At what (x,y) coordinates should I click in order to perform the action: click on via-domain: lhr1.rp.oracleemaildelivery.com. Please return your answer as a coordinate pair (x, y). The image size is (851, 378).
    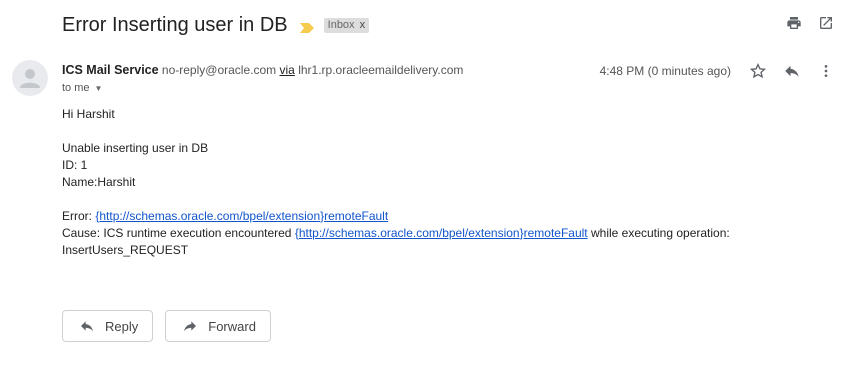
    Looking at the image, I should click on (381, 70).